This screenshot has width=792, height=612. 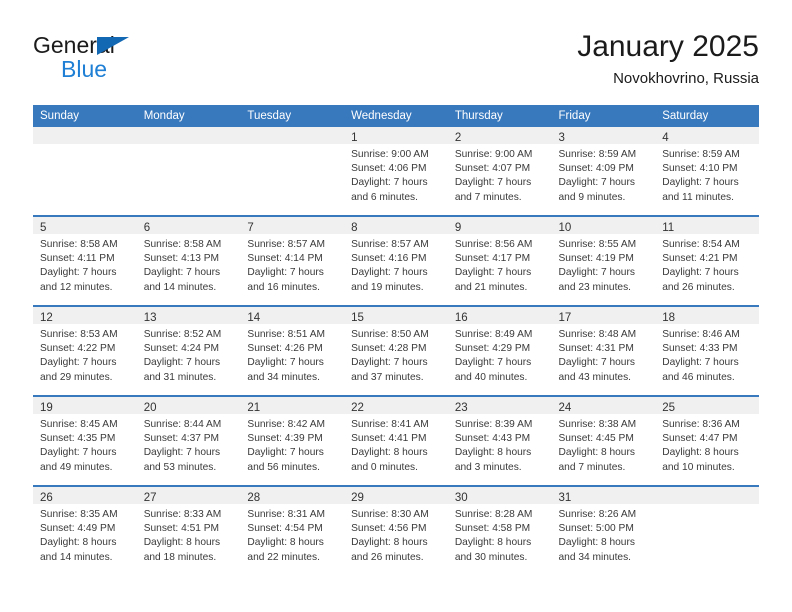 I want to click on sunrise-text: Sunrise: 8:52 AM, so click(x=182, y=334).